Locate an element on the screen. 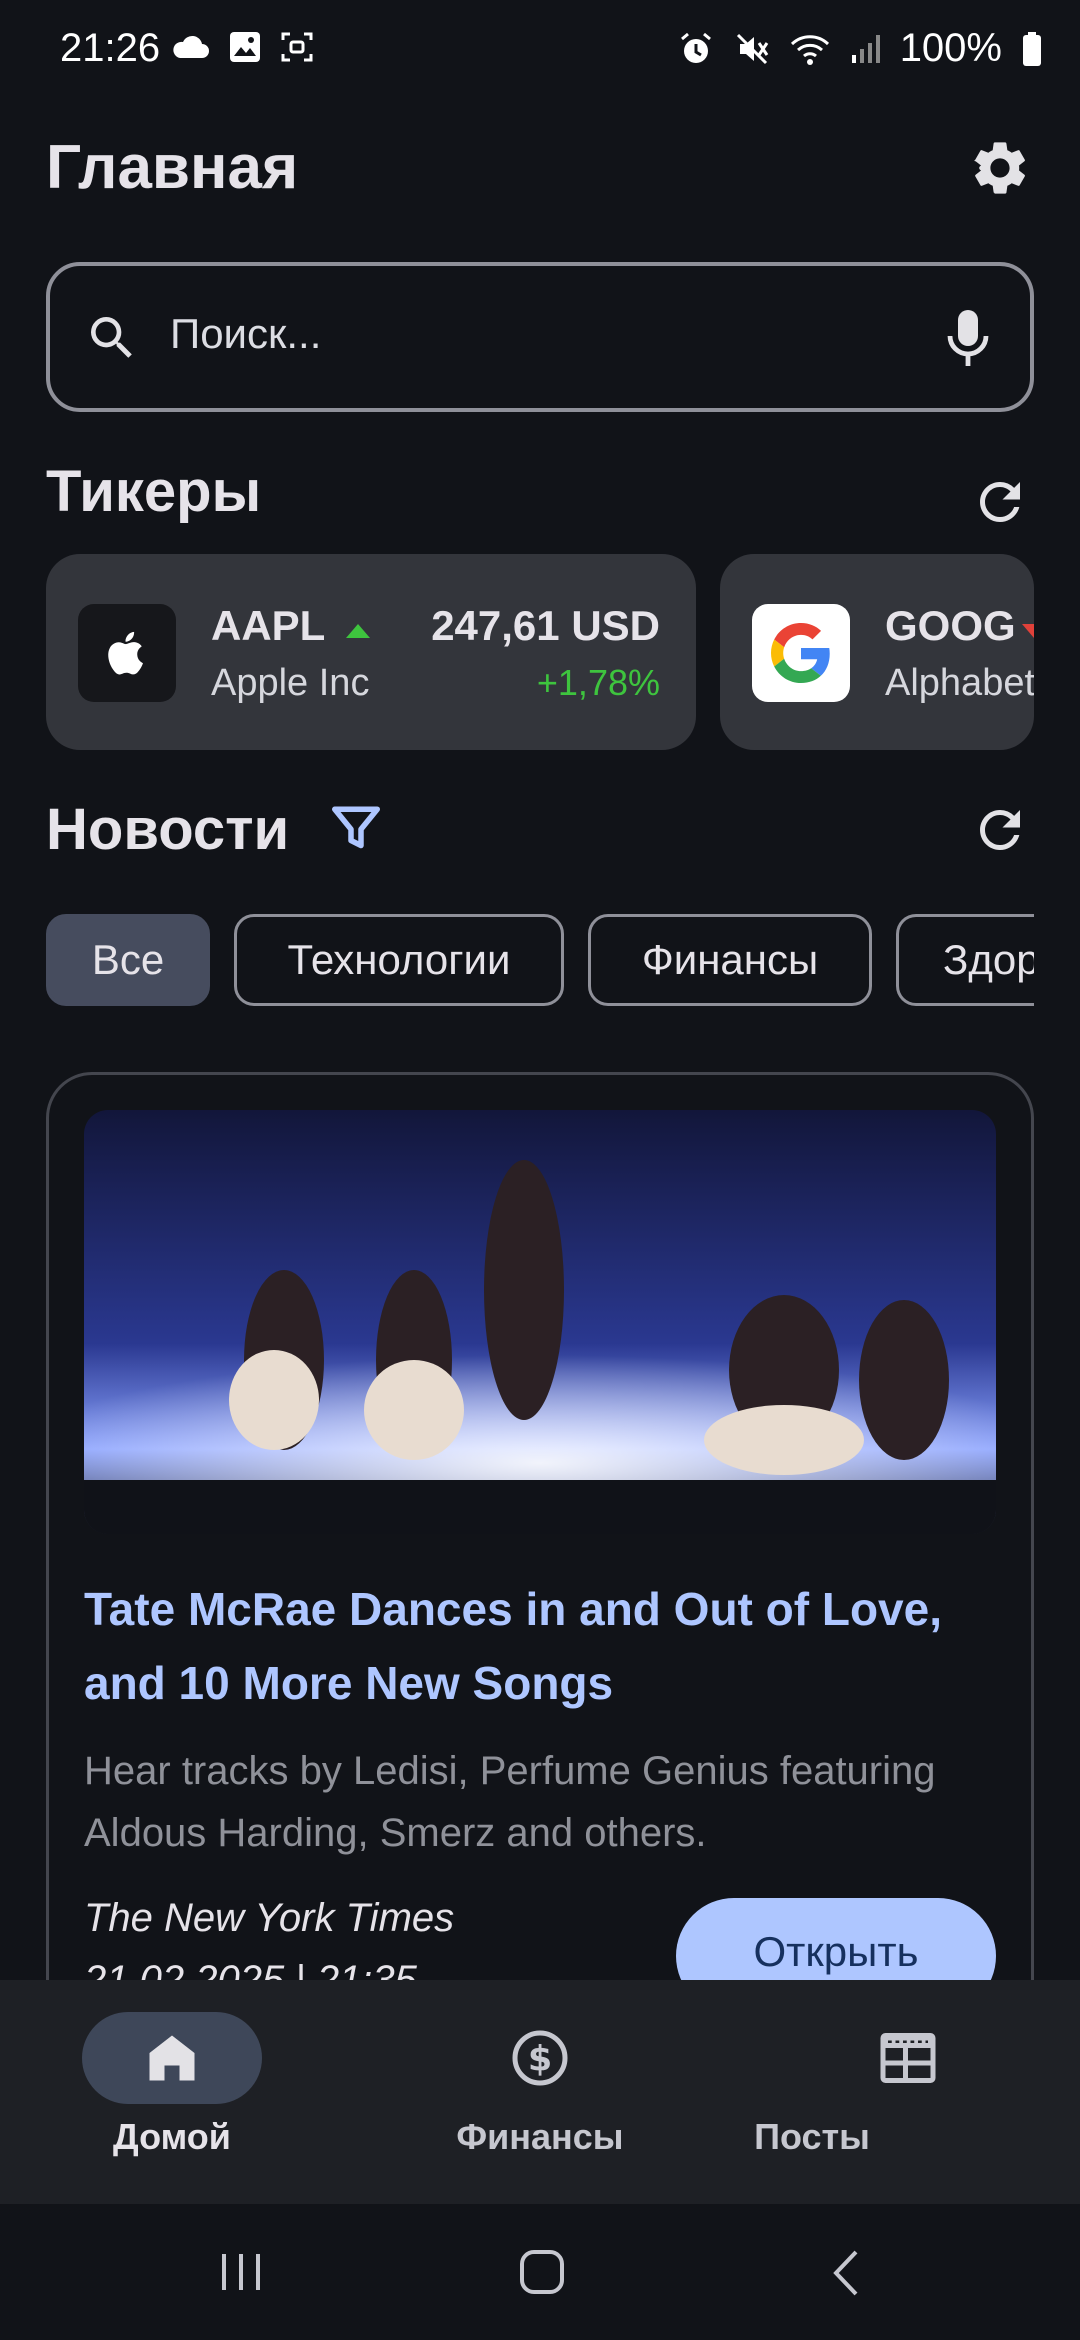 The image size is (1080, 2340). cloud-icon is located at coordinates (191, 46).